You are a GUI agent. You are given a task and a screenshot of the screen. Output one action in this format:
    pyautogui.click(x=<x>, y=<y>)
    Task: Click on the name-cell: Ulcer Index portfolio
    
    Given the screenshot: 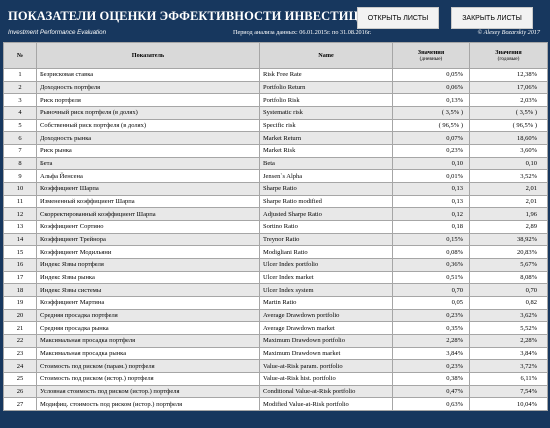 What is the action you would take?
    pyautogui.click(x=326, y=265)
    